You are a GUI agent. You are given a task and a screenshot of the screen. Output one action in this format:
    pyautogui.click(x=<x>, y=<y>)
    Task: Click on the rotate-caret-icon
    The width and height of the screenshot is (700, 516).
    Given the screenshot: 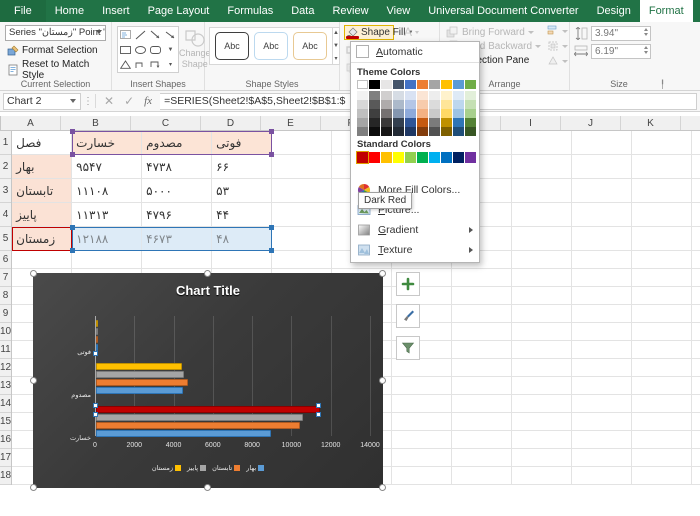 What is the action you would take?
    pyautogui.click(x=565, y=61)
    